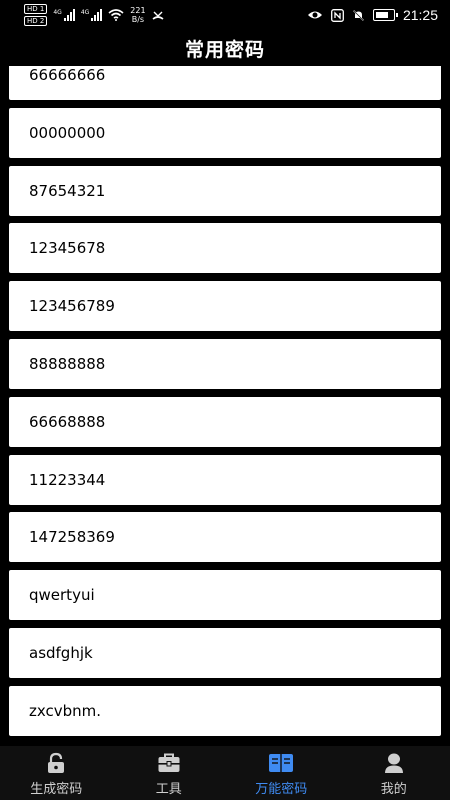 This screenshot has height=800, width=450. I want to click on battery-icon, so click(385, 15).